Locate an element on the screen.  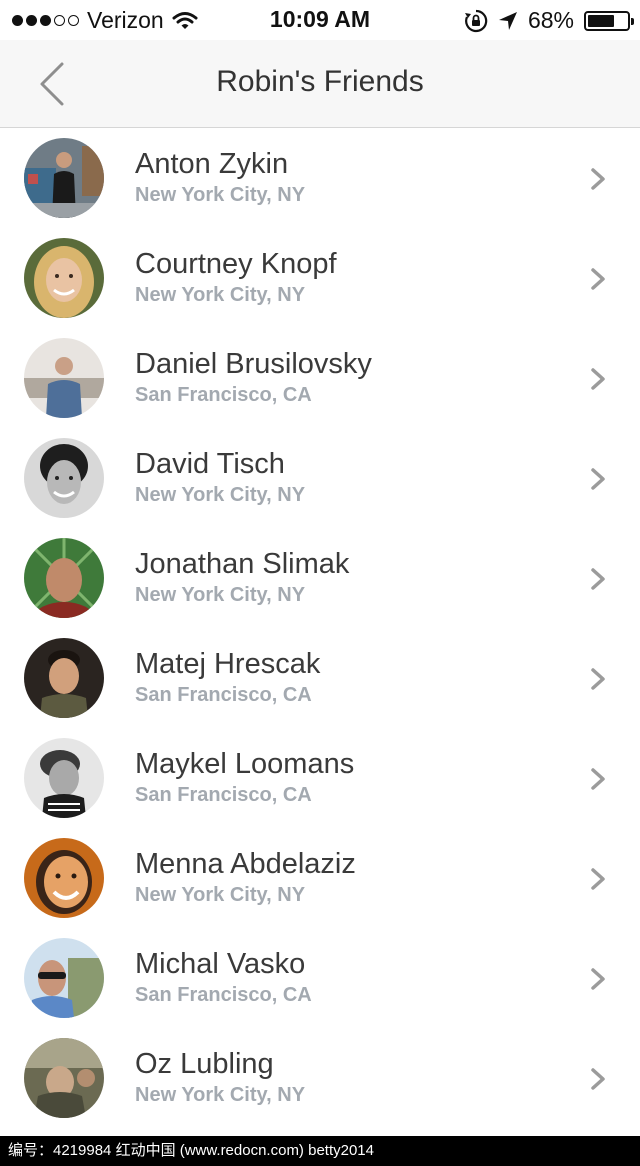
friend-row: Jonathan Slimak New York City, NY is located at coordinates (320, 578).